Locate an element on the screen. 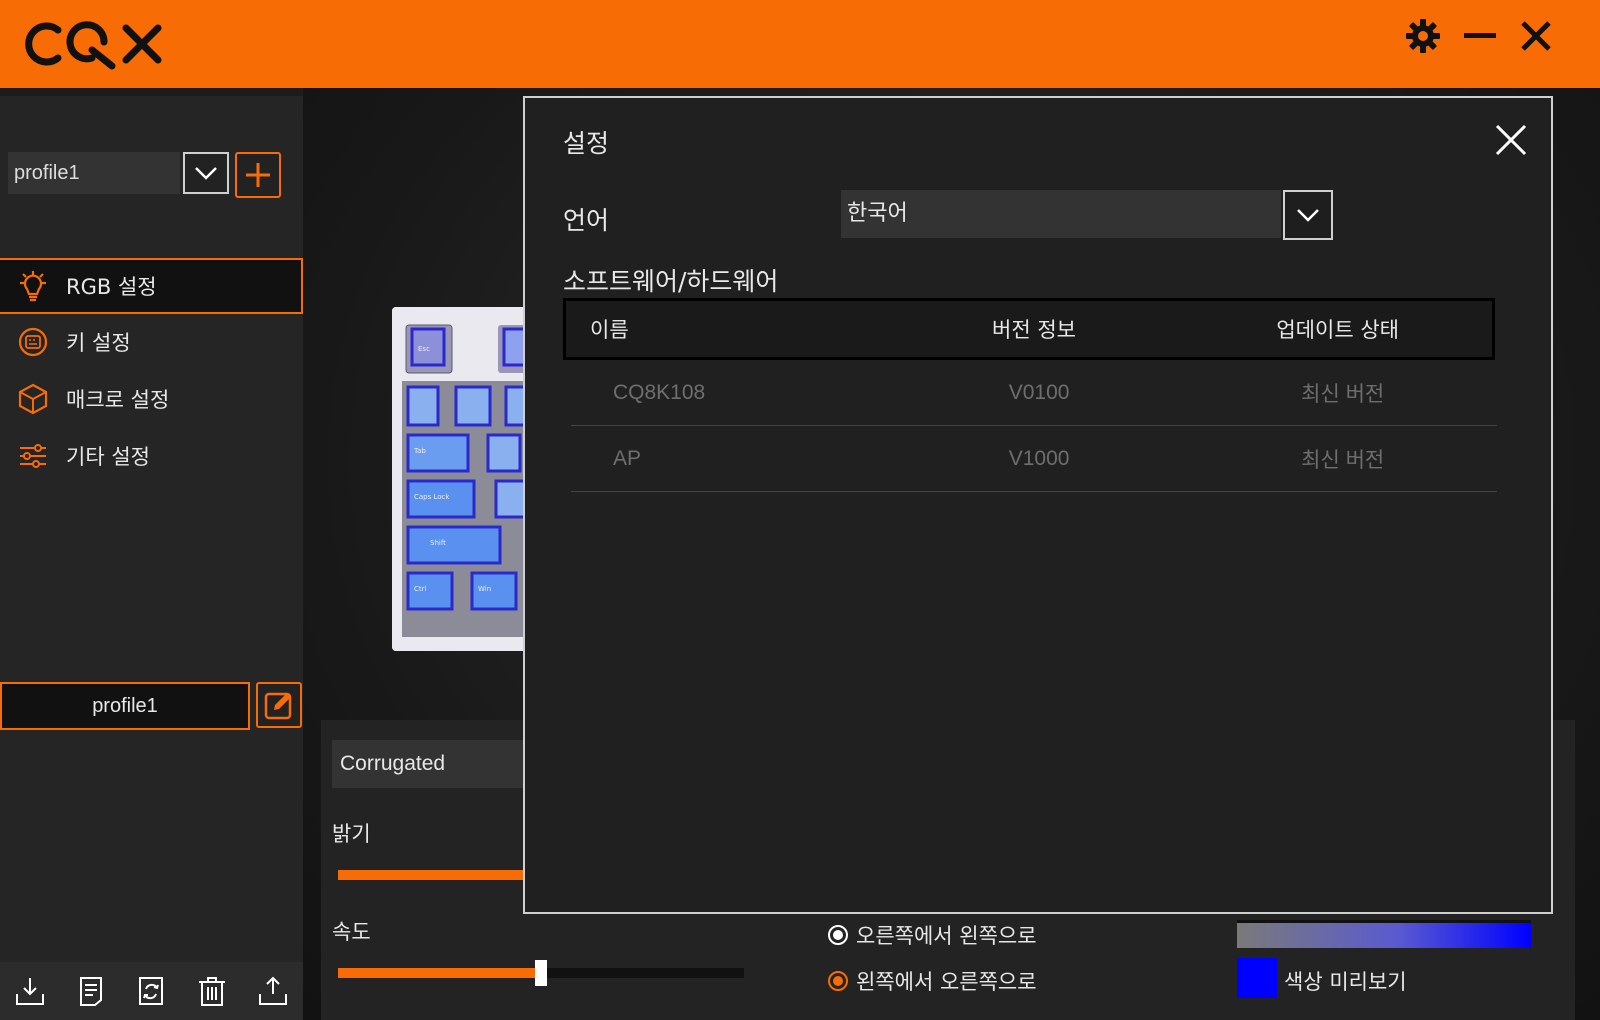 The image size is (1600, 1020). profile-dropdown-button is located at coordinates (206, 173).